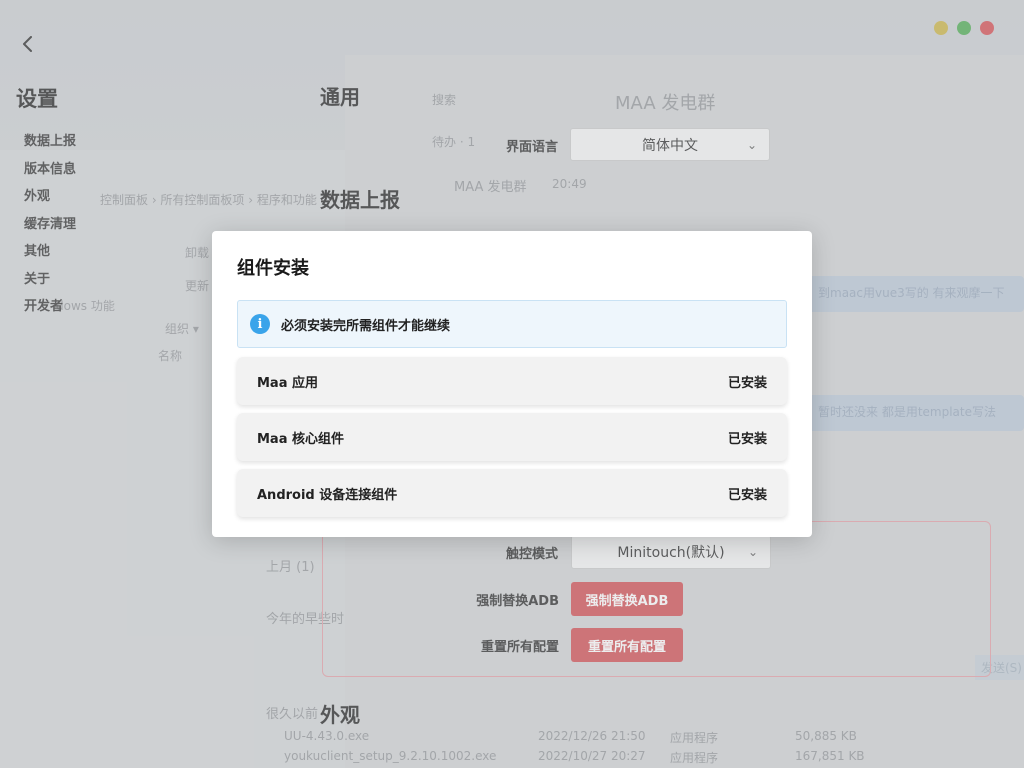  I want to click on component-row: Android 设备连接组件 已安装, so click(512, 493).